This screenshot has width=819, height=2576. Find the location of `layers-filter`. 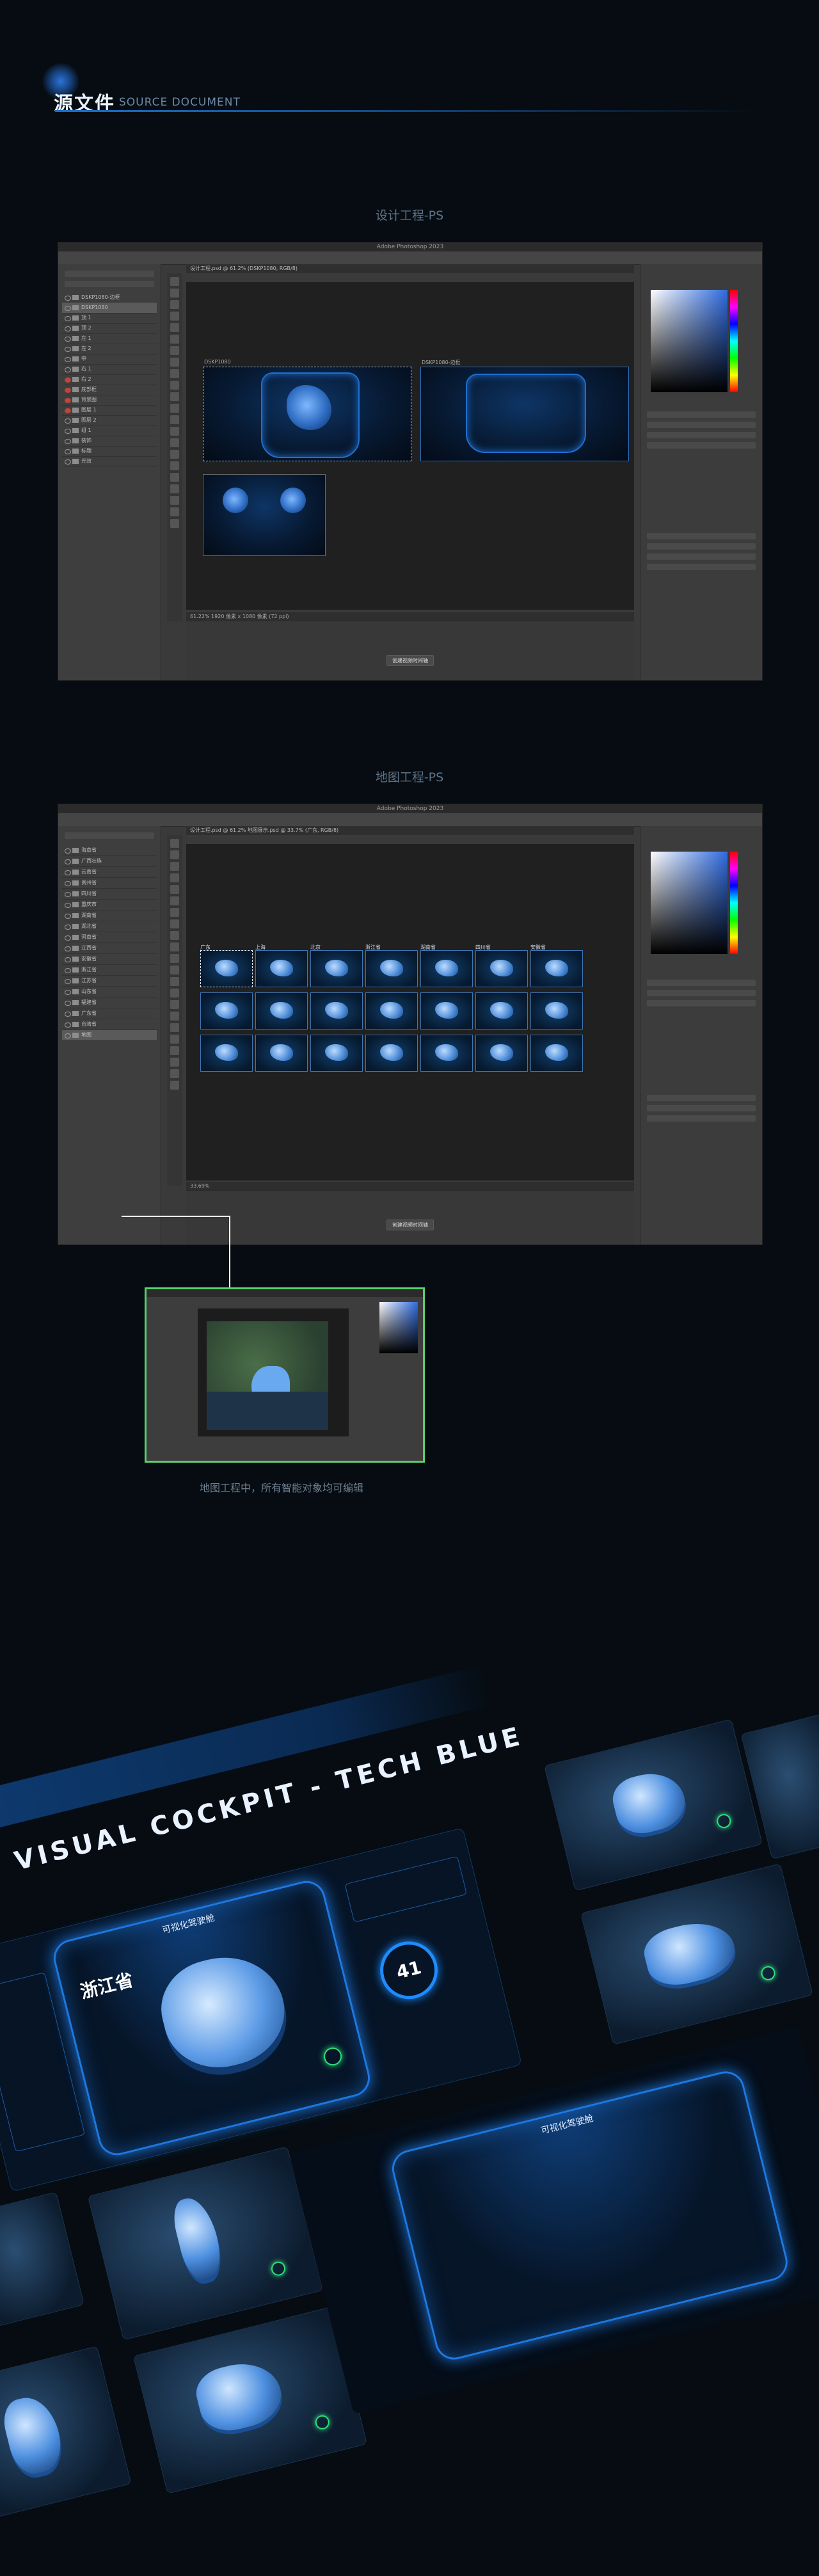

layers-filter is located at coordinates (109, 835).